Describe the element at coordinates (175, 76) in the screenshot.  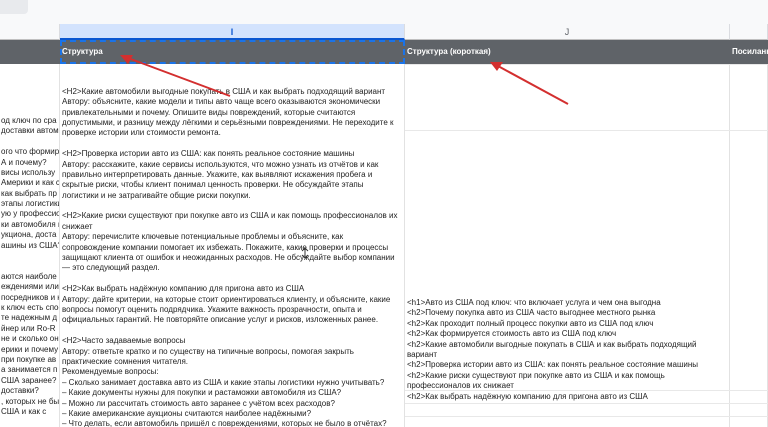
I see `annotation-arrow-structure` at that location.